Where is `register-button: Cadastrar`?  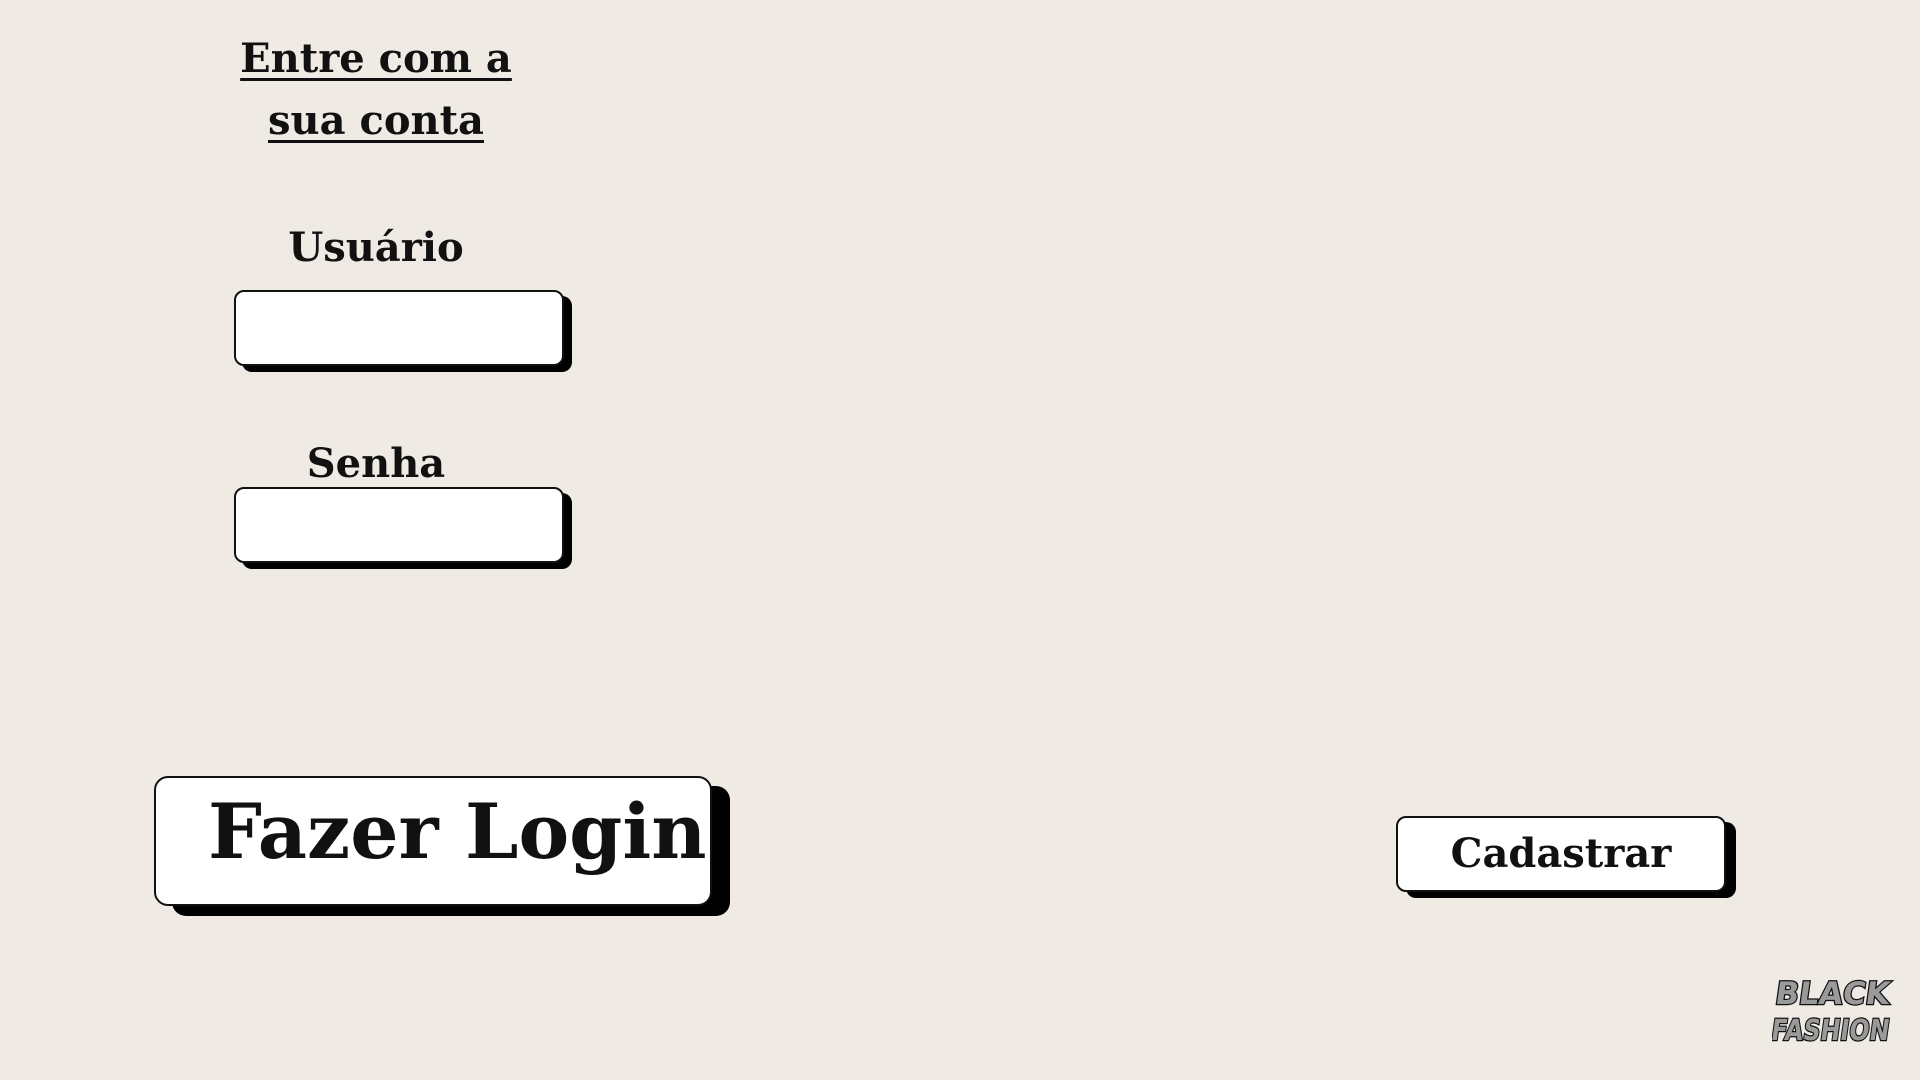
register-button: Cadastrar is located at coordinates (1561, 854).